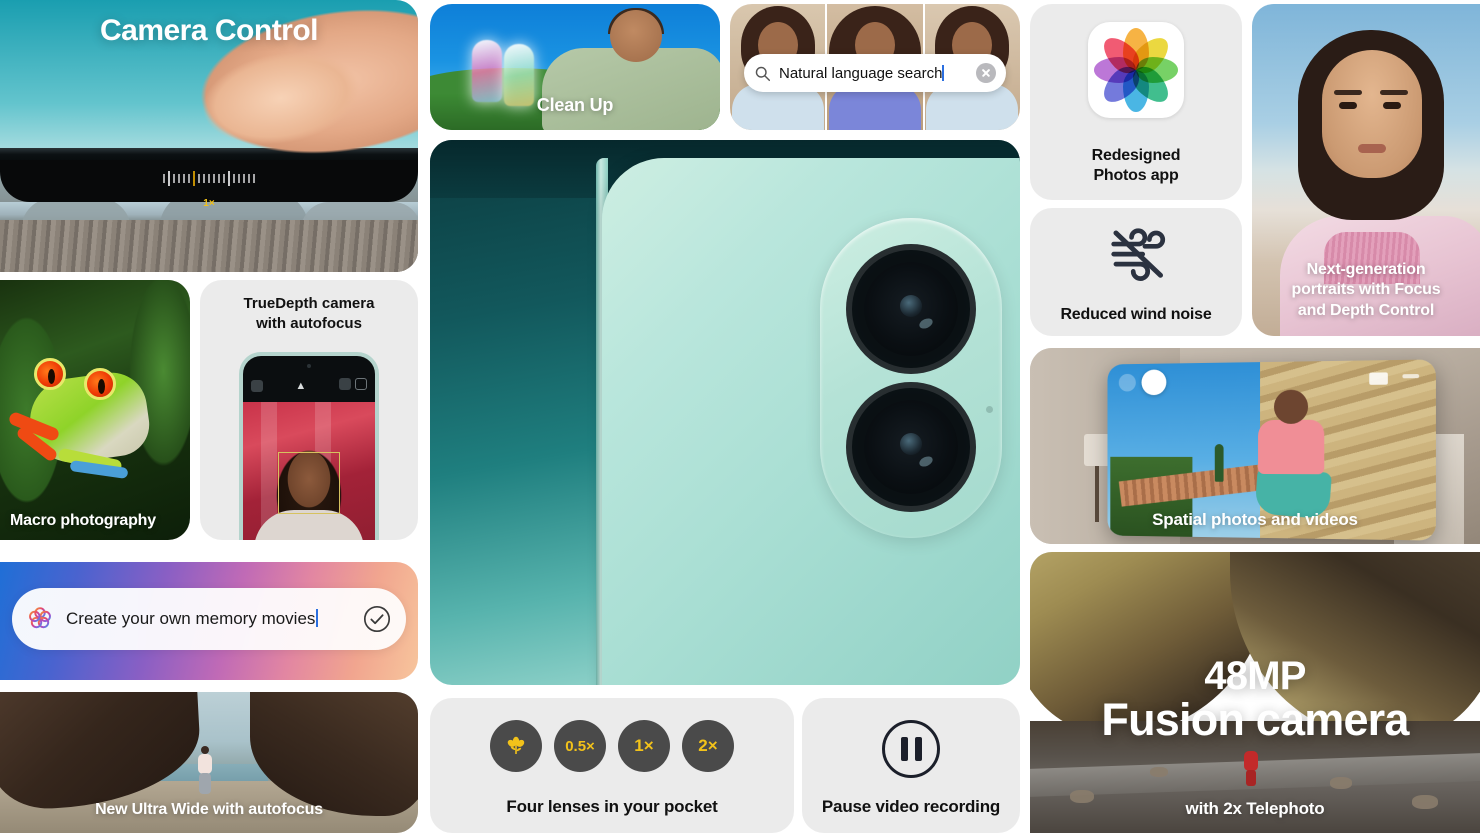  Describe the element at coordinates (1255, 808) in the screenshot. I see `fusion-caption: with 2x Telephoto` at that location.